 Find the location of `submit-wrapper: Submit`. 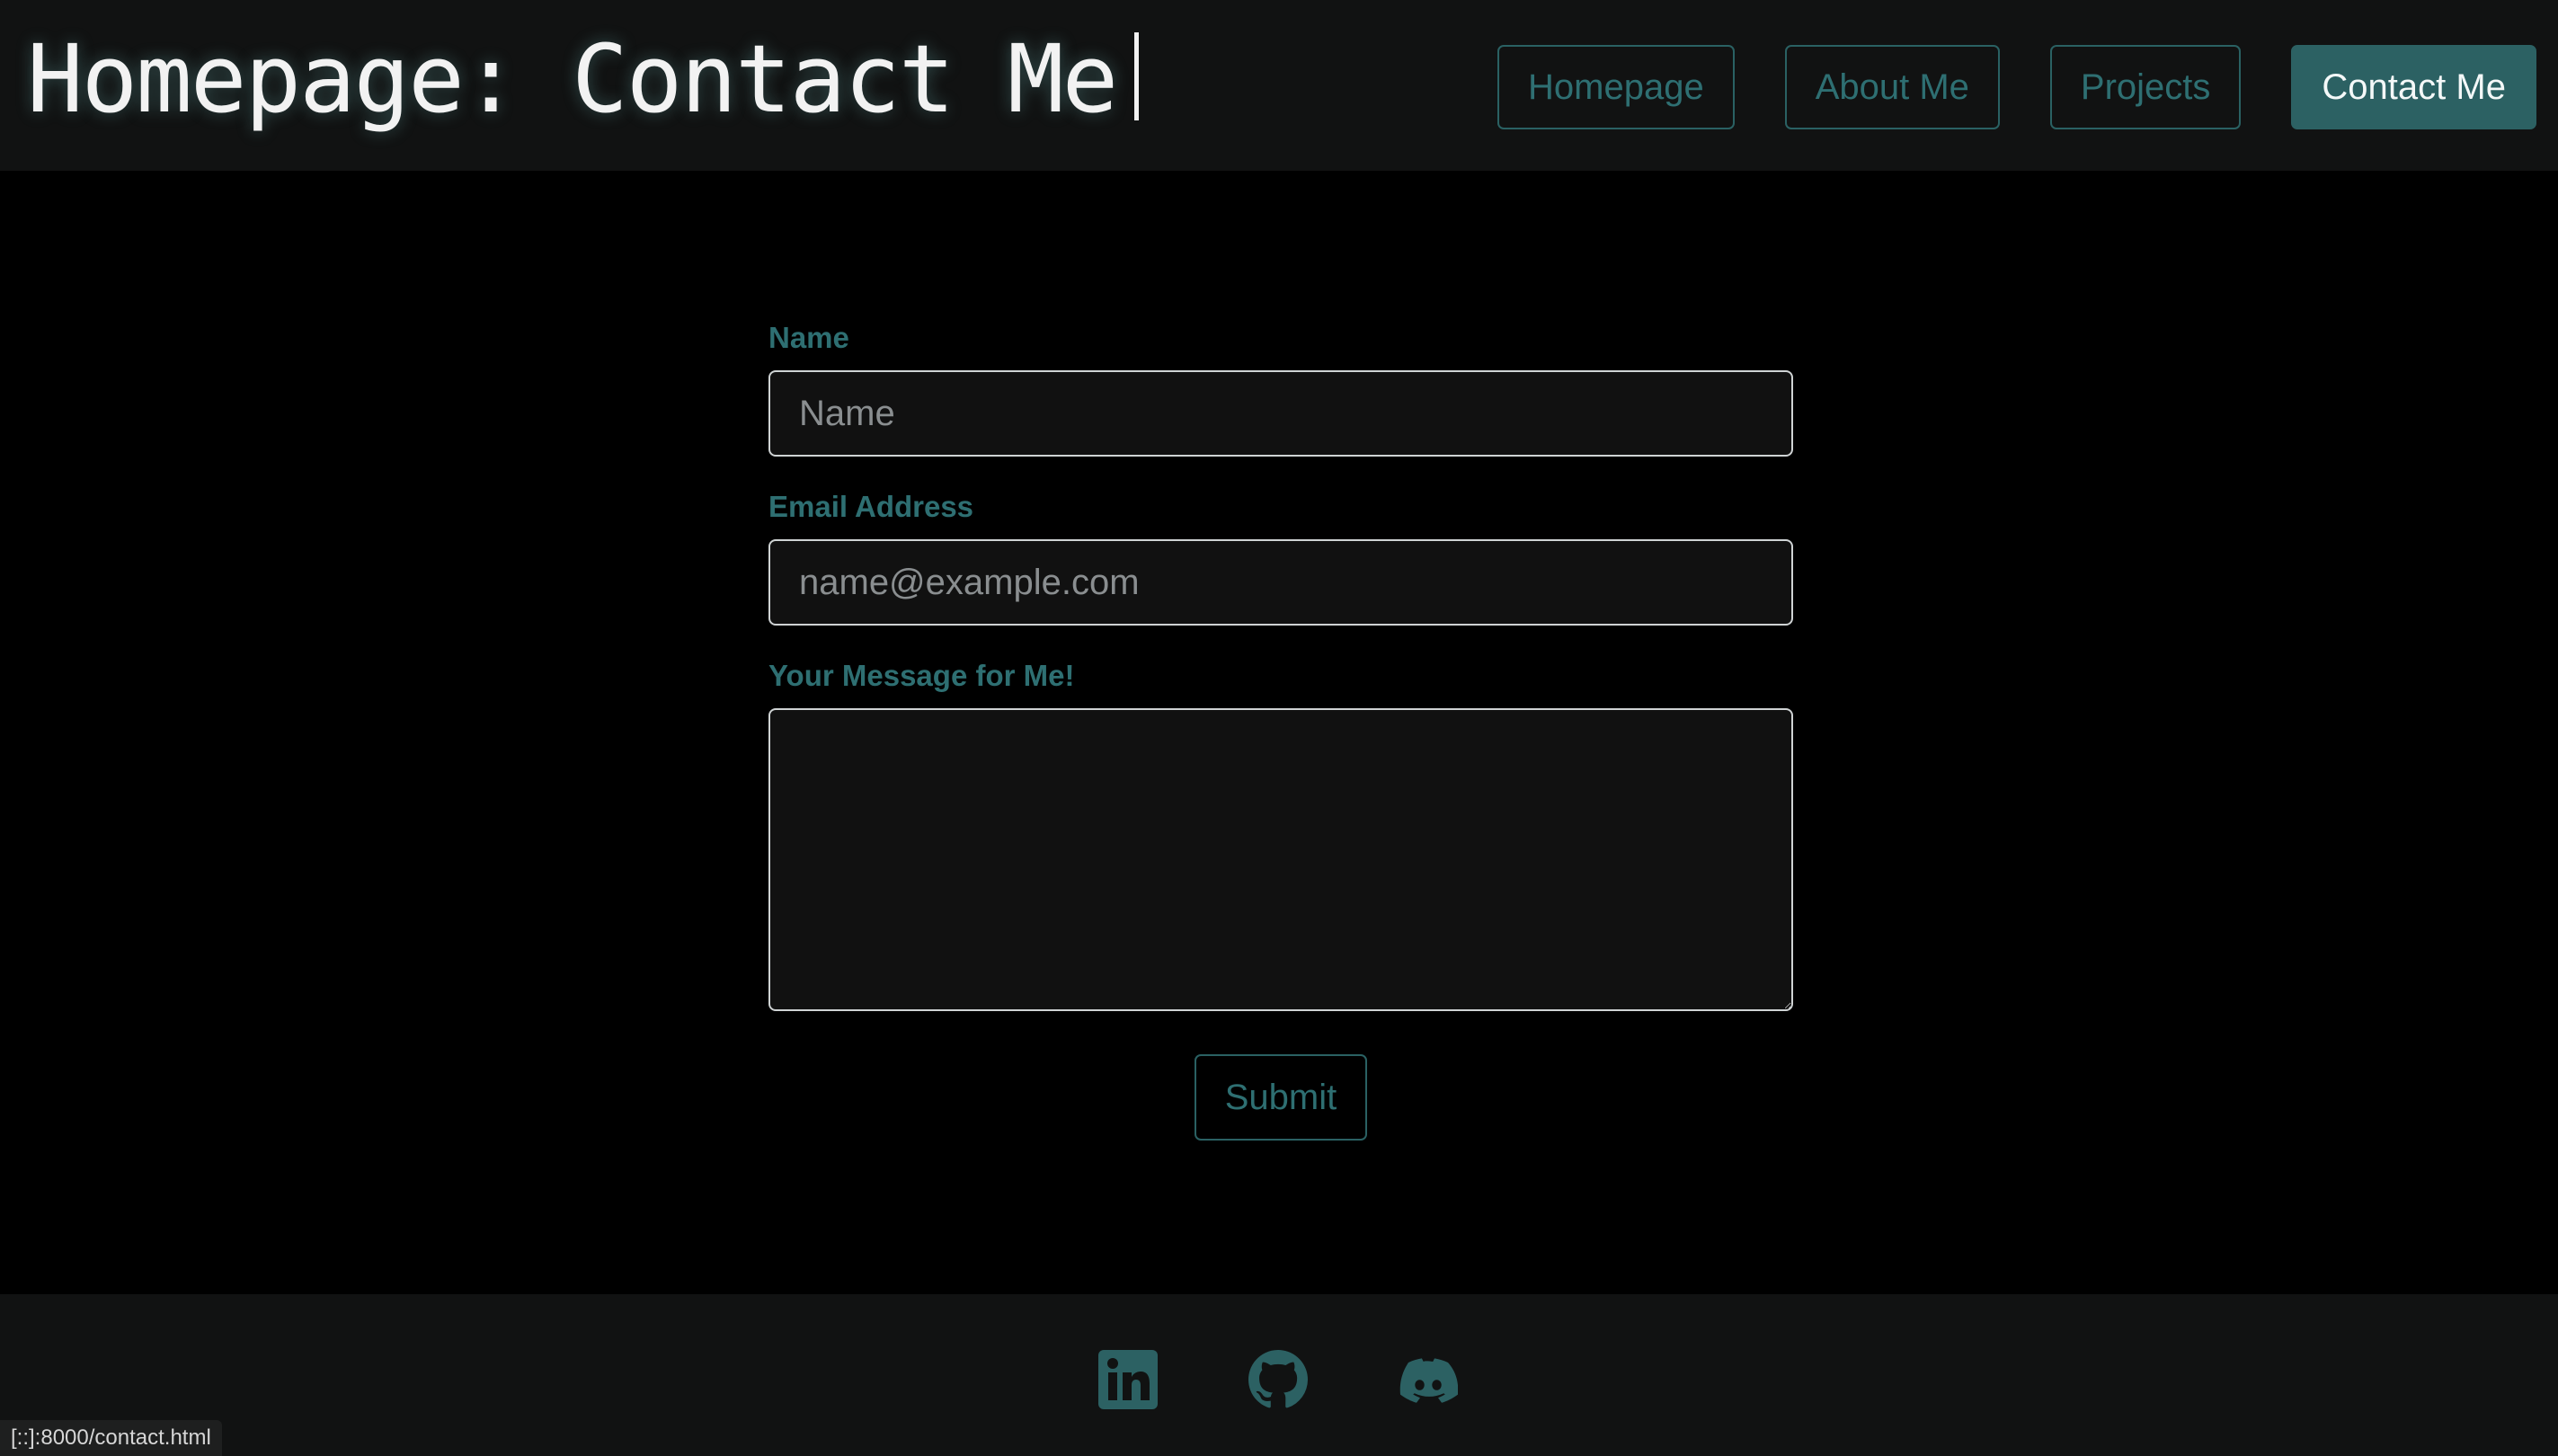

submit-wrapper: Submit is located at coordinates (1280, 1098).